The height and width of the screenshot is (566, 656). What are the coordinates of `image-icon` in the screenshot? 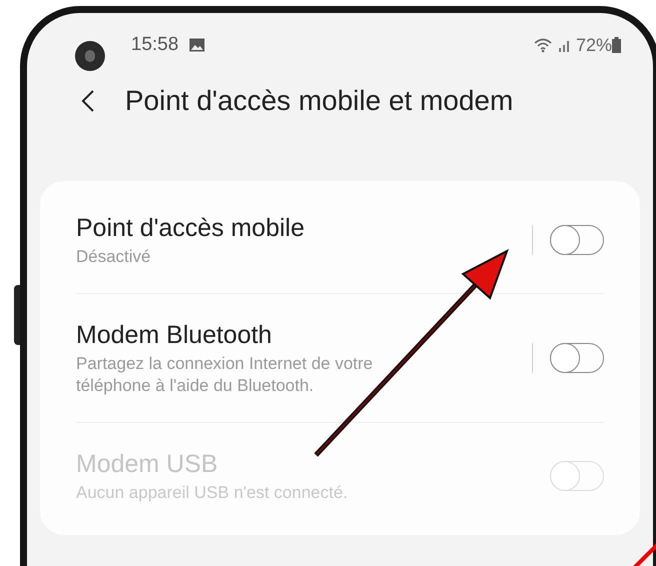 It's located at (196, 45).